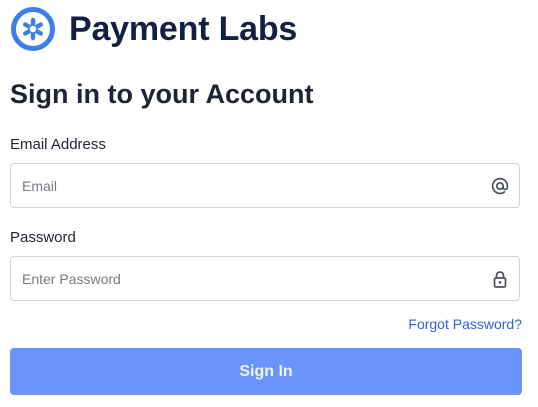 The height and width of the screenshot is (407, 538). I want to click on brand-name: Payment Labs, so click(183, 29).